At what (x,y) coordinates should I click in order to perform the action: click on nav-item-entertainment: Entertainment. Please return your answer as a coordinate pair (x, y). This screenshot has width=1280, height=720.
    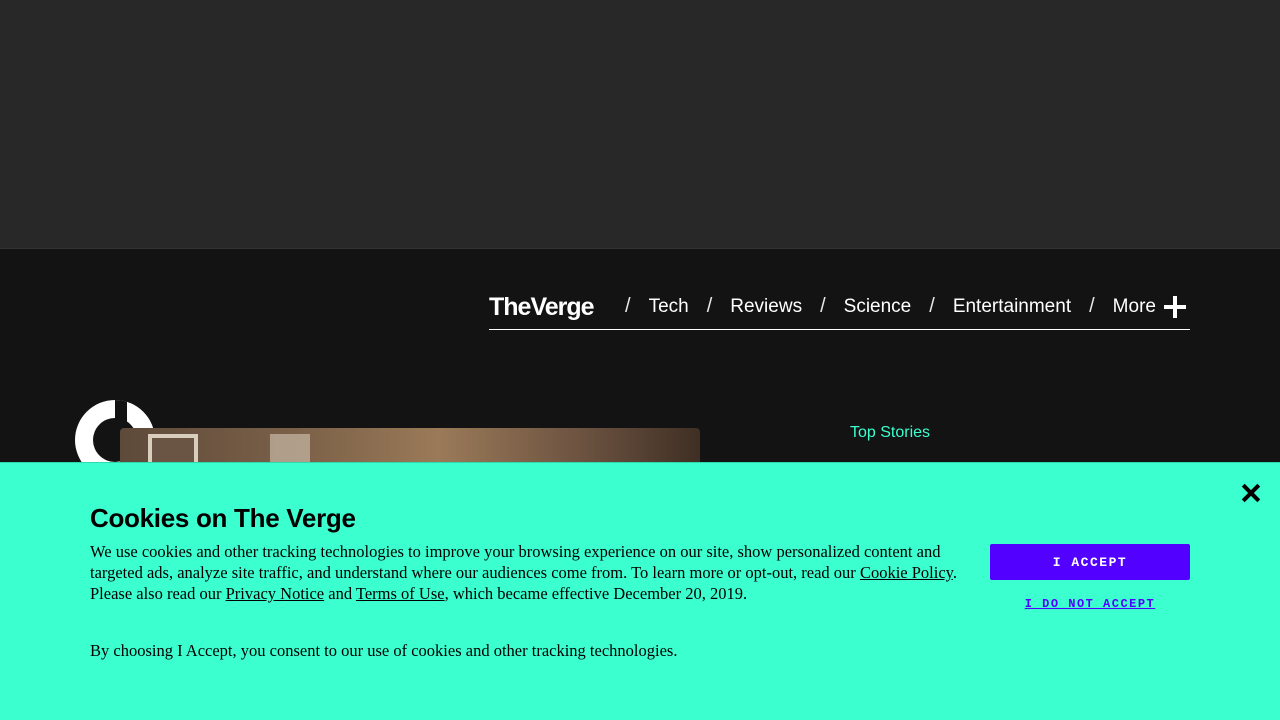
    Looking at the image, I should click on (1012, 307).